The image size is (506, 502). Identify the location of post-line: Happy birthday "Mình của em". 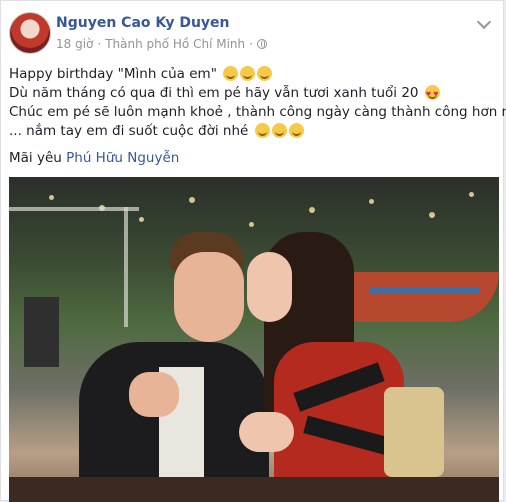
(254, 74).